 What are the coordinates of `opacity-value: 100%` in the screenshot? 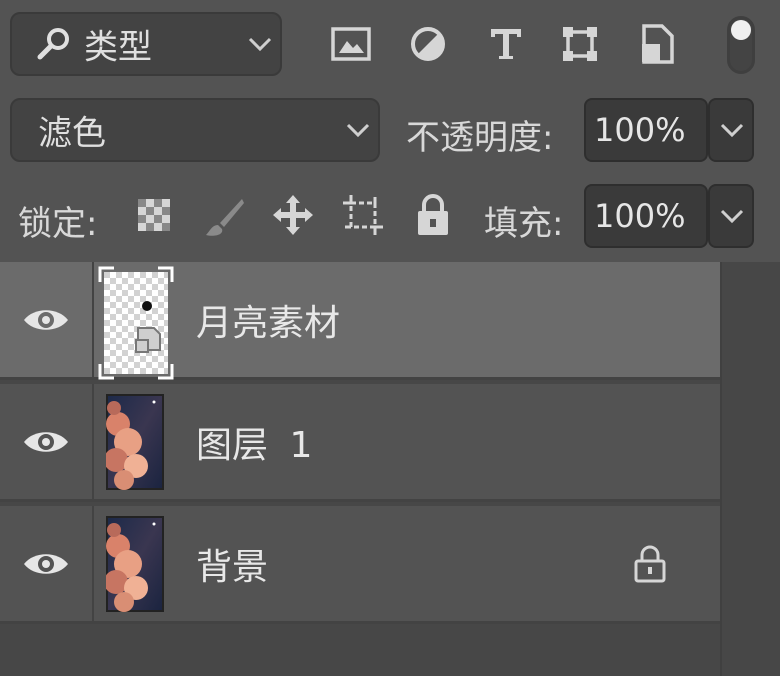 It's located at (640, 130).